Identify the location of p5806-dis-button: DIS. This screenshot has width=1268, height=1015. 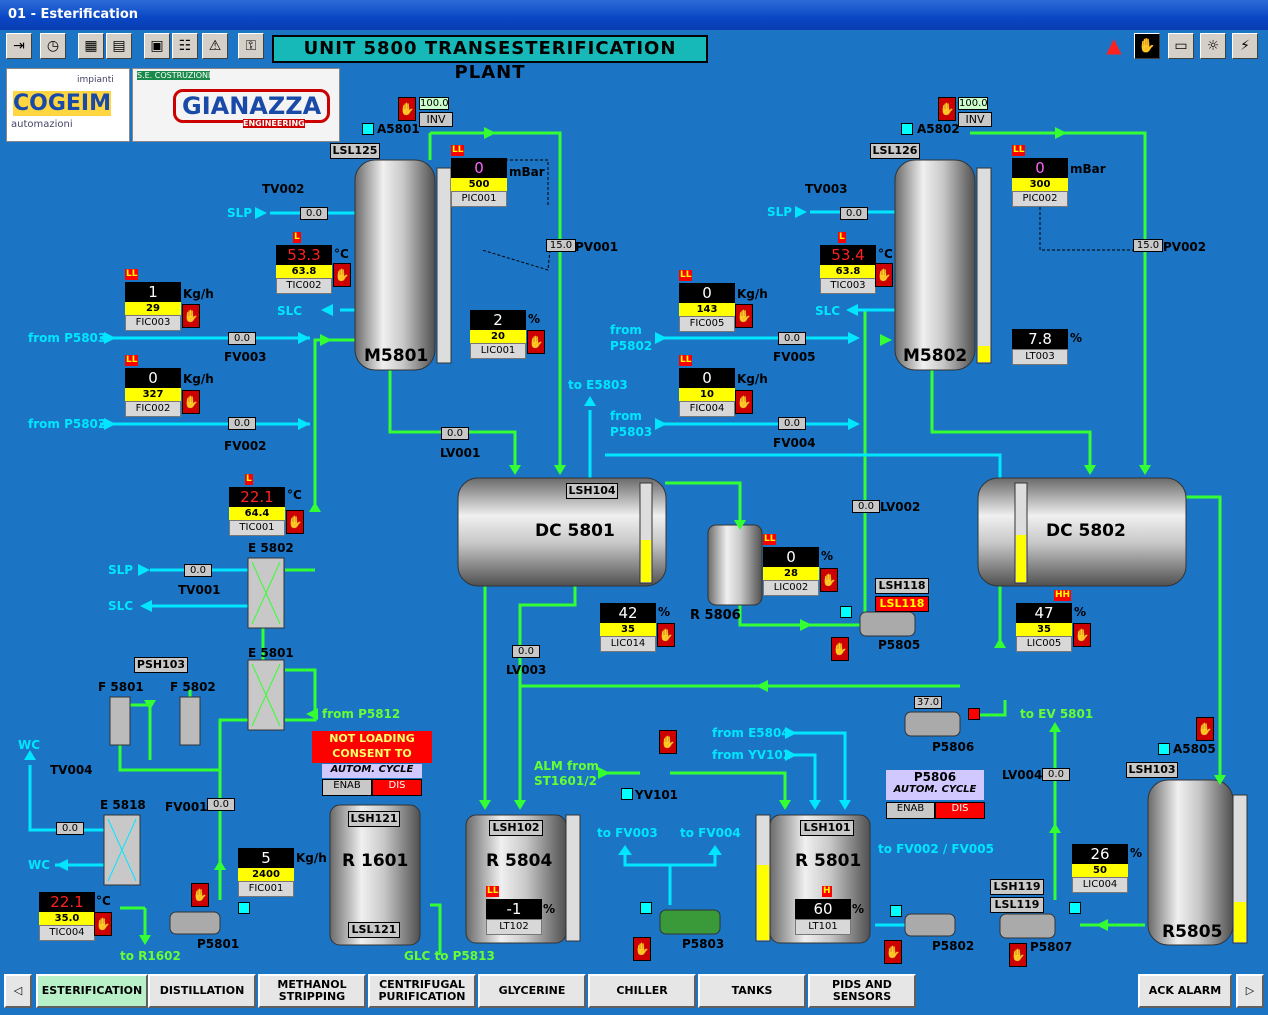
(960, 810).